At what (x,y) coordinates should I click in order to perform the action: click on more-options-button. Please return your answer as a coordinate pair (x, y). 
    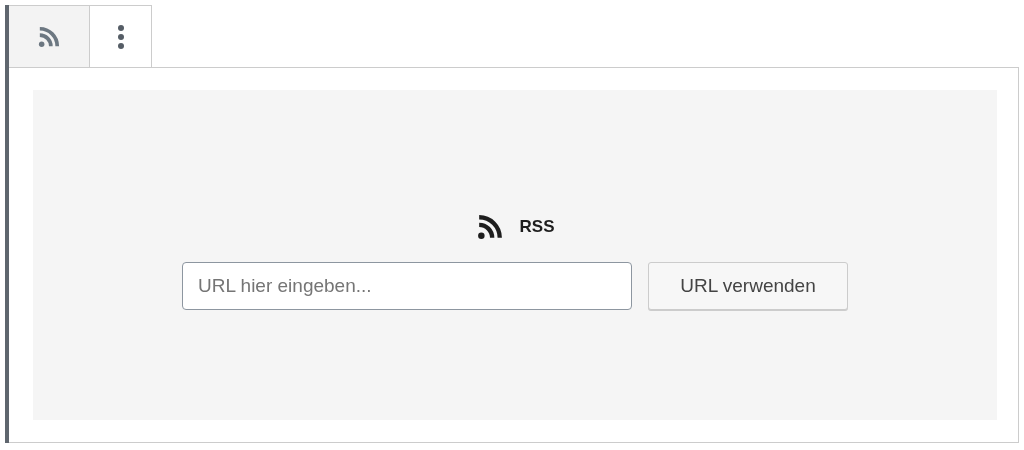
    Looking at the image, I should click on (121, 36).